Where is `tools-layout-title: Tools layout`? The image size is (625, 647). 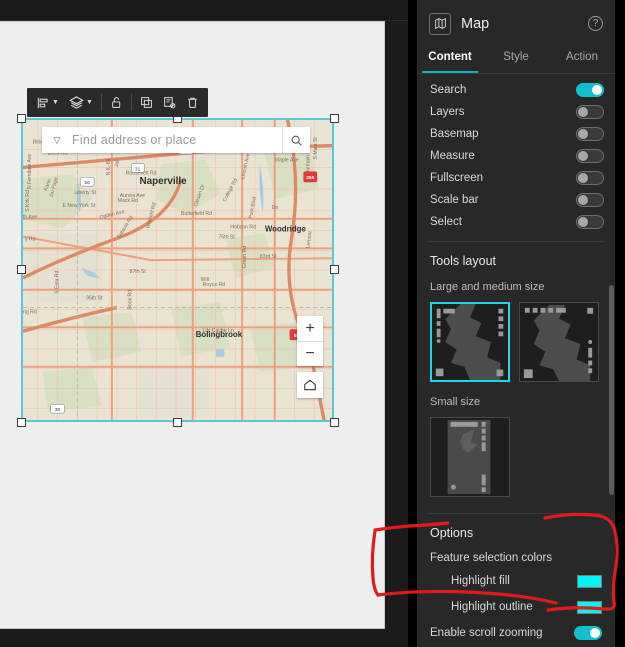
tools-layout-title: Tools layout is located at coordinates (463, 261).